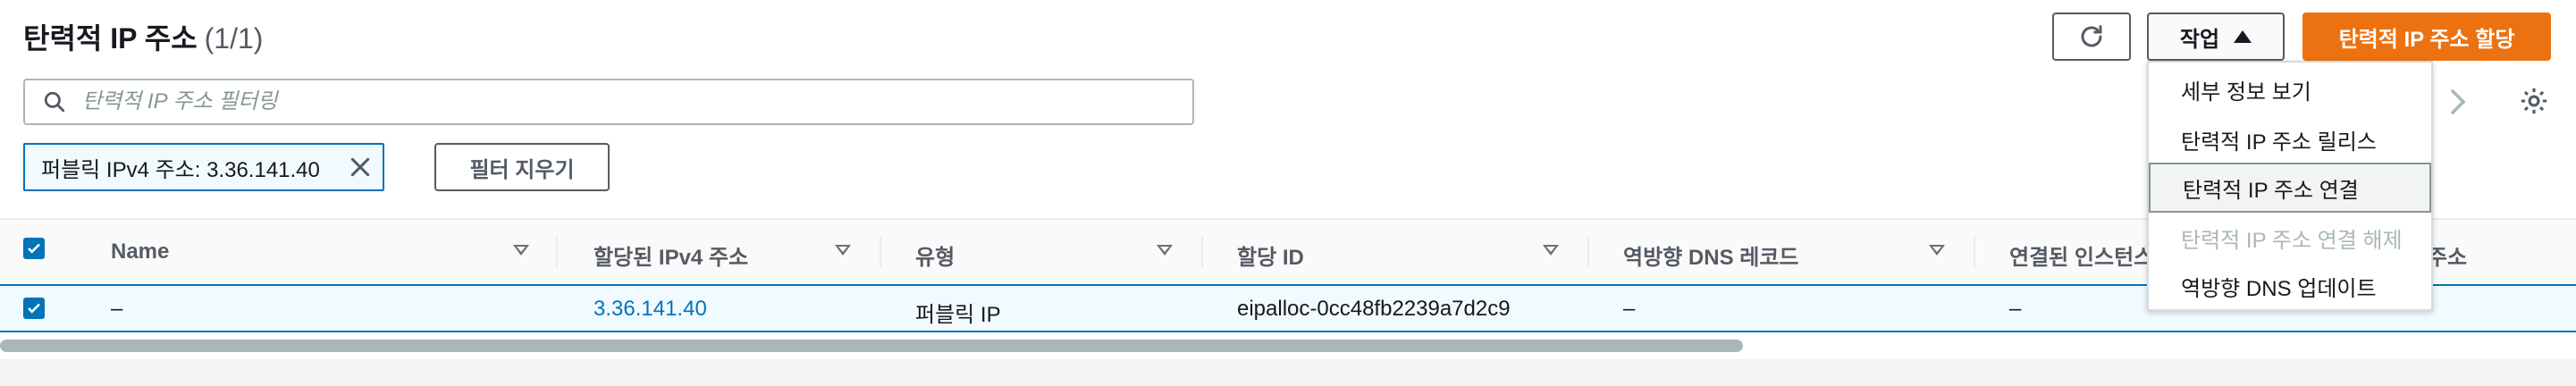 This screenshot has width=2576, height=386. I want to click on menu-item-associate-eip: 탄력적 IP 주소 연결, so click(2290, 188).